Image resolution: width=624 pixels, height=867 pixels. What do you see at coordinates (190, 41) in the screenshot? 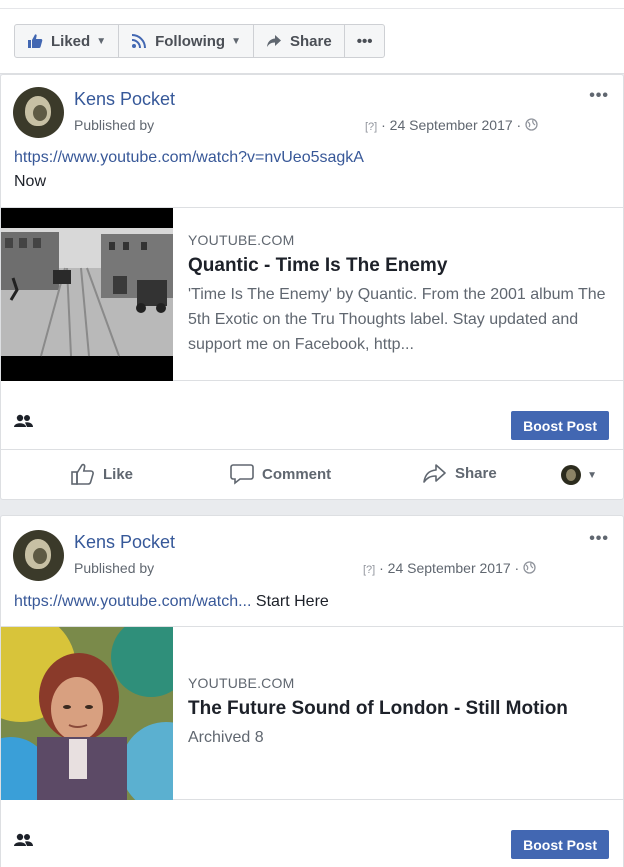
I see `following-label: Following` at bounding box center [190, 41].